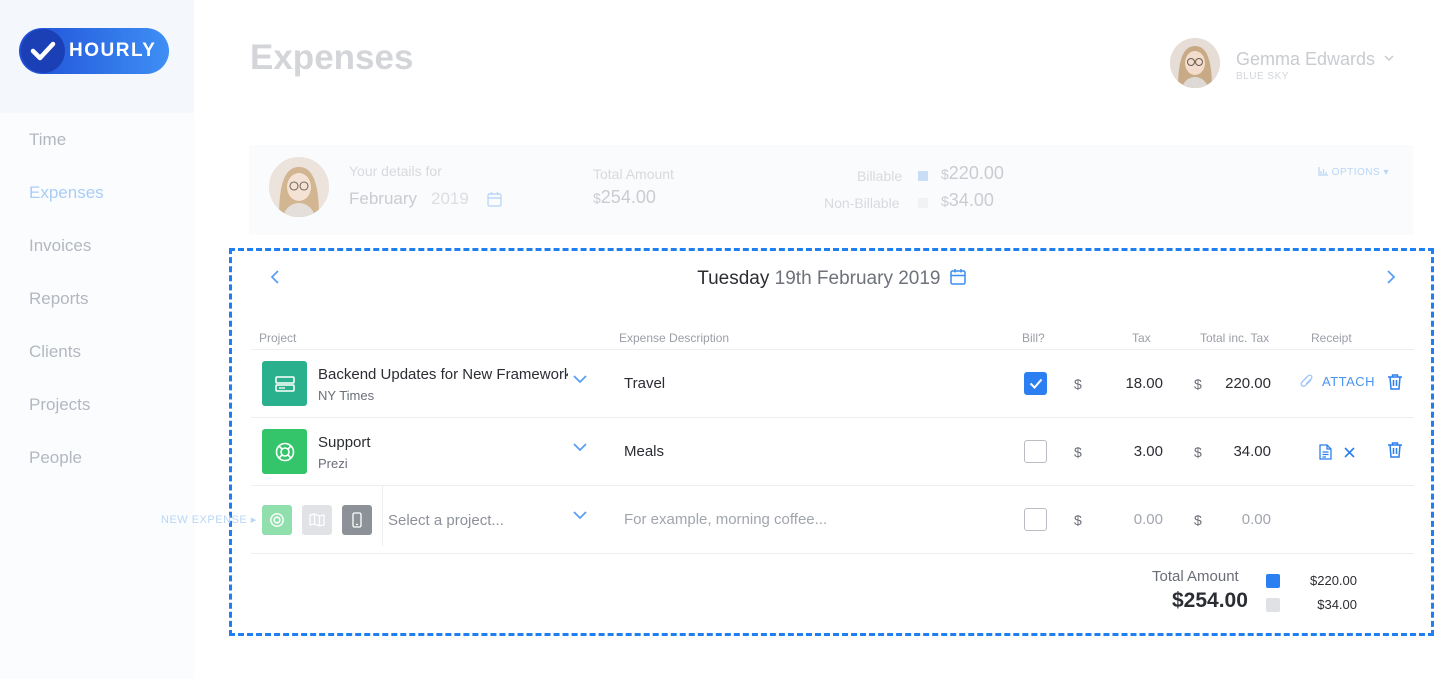  I want to click on nonbillable-value: $34.00, so click(967, 200).